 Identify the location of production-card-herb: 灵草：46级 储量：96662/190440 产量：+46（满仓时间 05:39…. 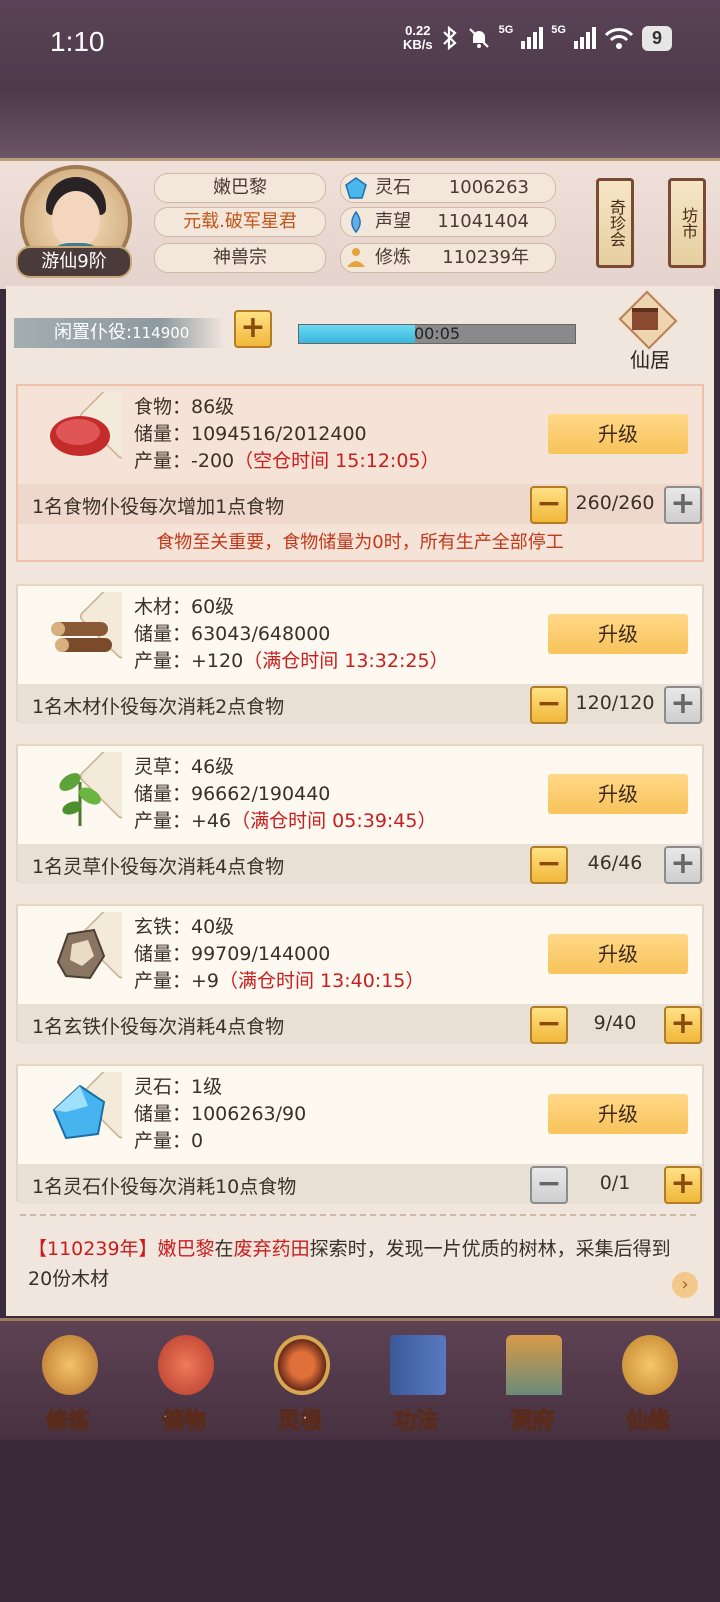
(360, 814).